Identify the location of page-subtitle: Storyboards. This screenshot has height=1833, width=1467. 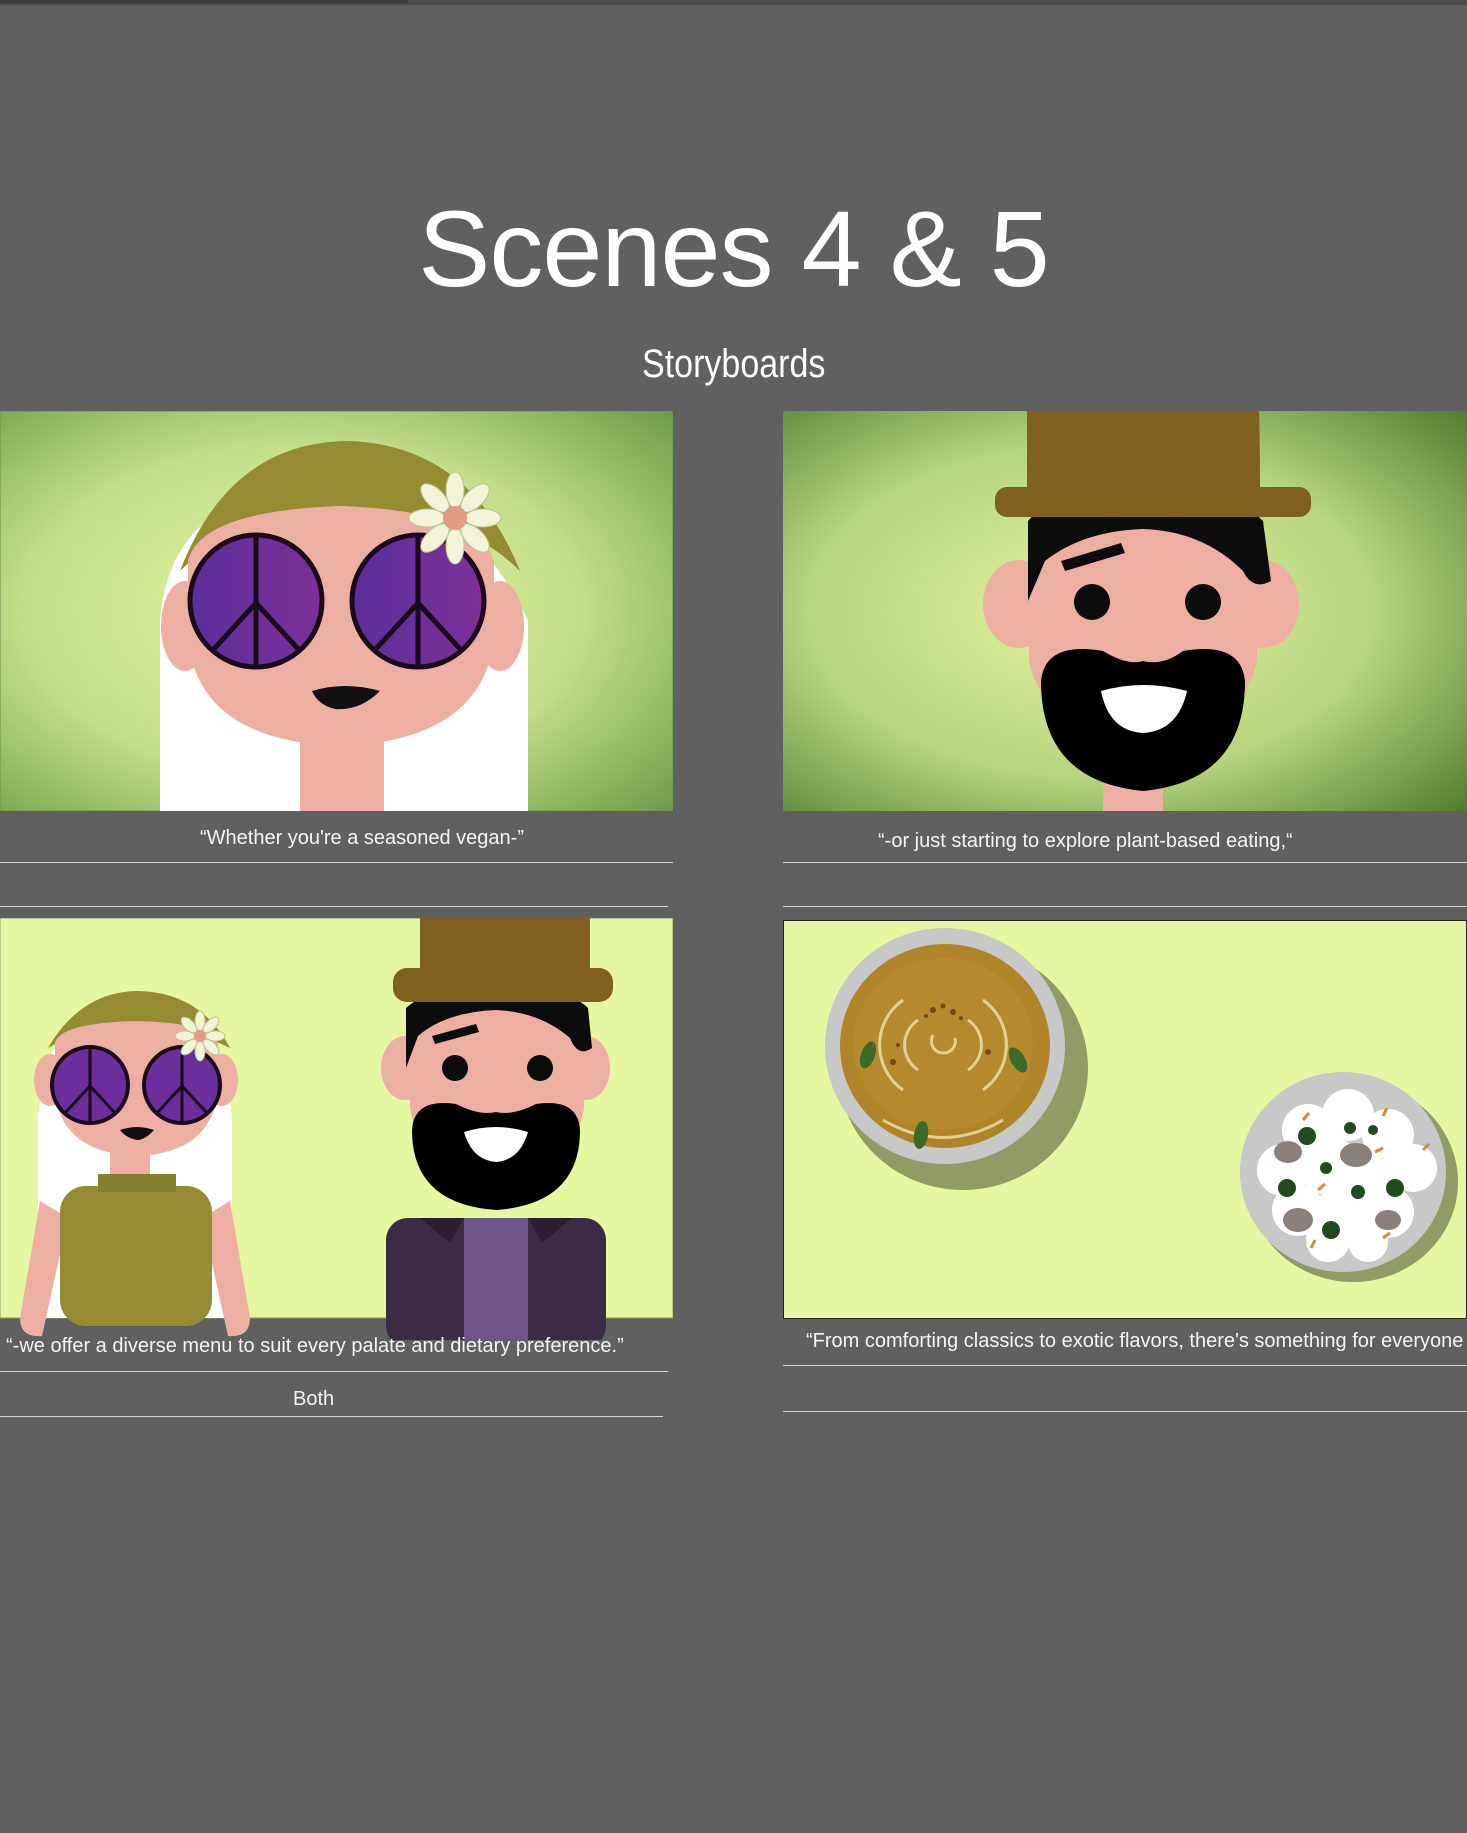
(734, 364).